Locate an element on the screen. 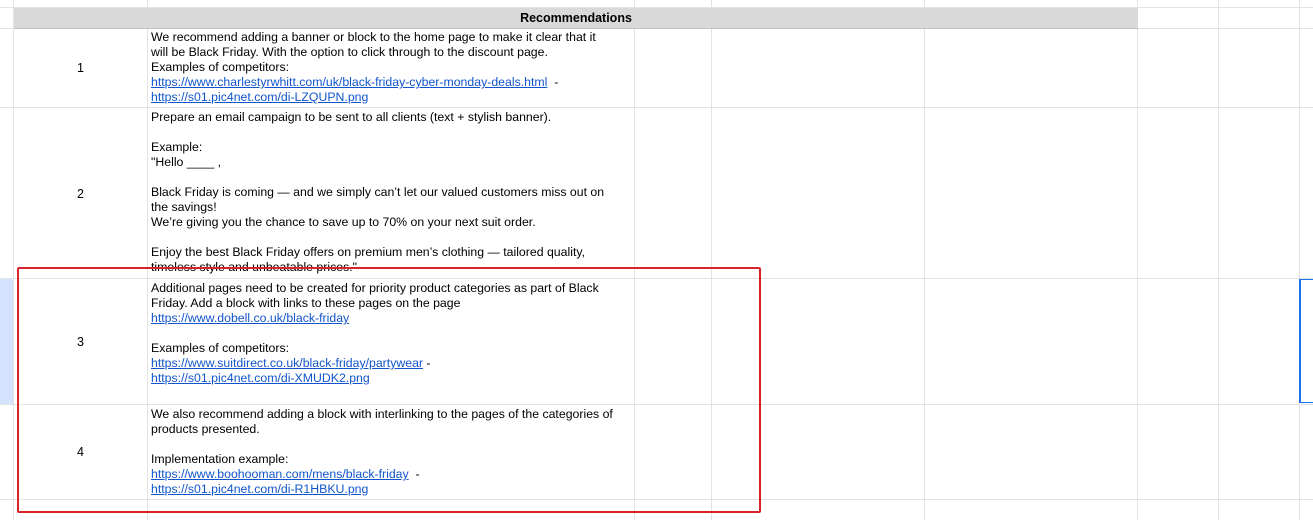 This screenshot has height=520, width=1313. row-number: 1 is located at coordinates (80, 68).